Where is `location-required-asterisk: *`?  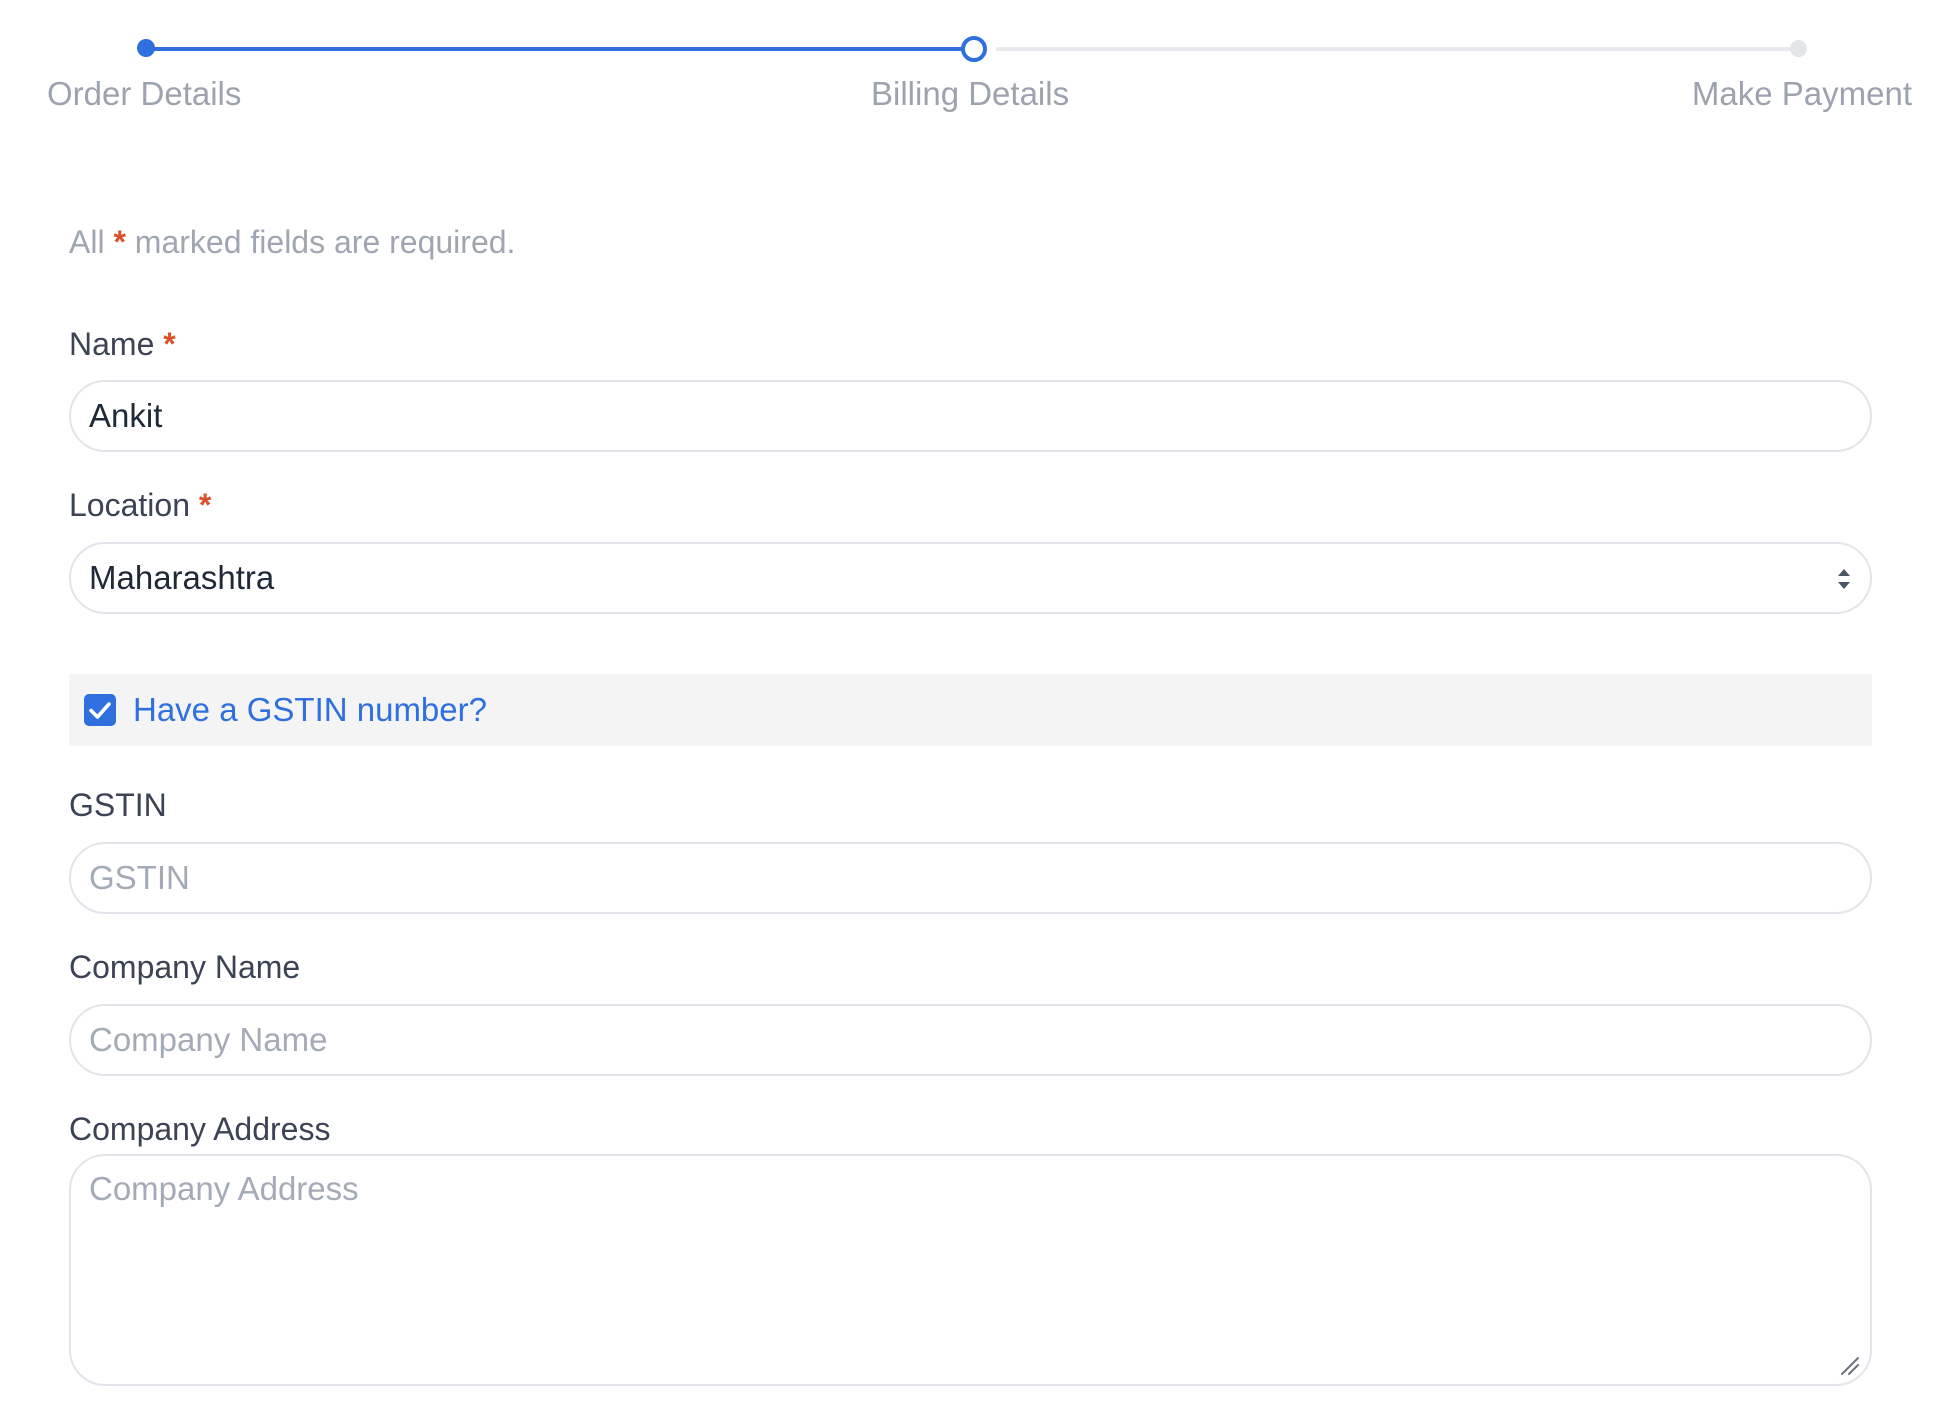
location-required-asterisk: * is located at coordinates (205, 505).